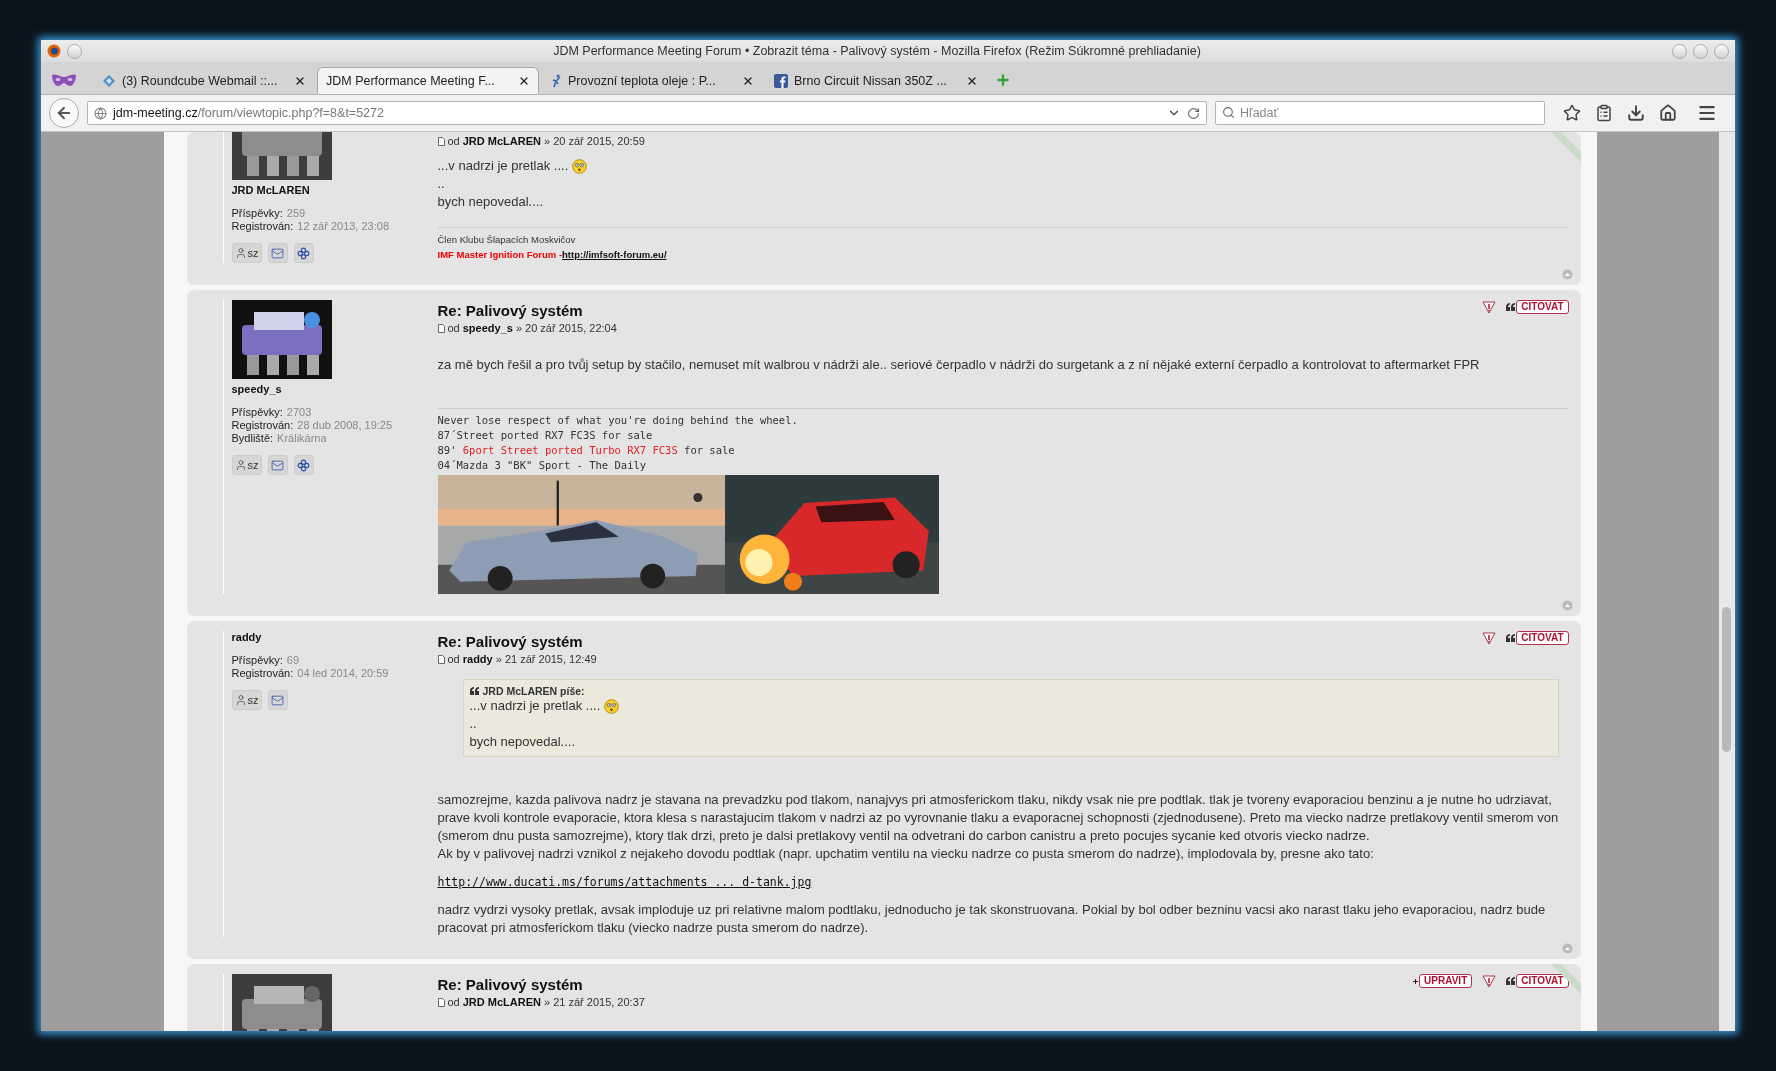 This screenshot has height=1071, width=1776. Describe the element at coordinates (877, 51) in the screenshot. I see `window-title: JDM Performance Meeting Forum • Zobrazit téma - Palivový systém - Mozilla Firefox (Režim Súkromné prehliadanie)` at that location.